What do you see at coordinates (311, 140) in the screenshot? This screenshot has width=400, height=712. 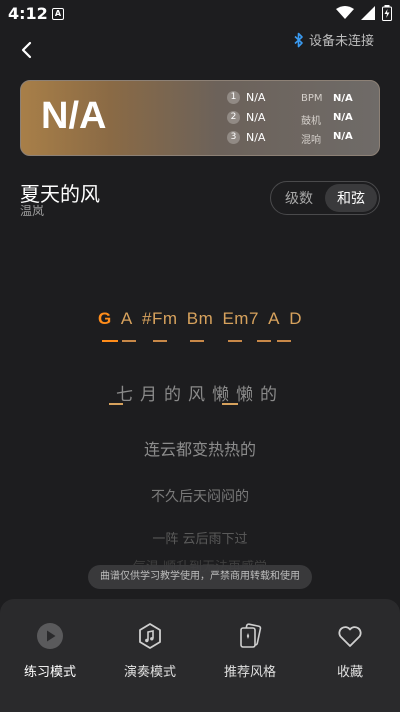 I see `param-label: 混响` at bounding box center [311, 140].